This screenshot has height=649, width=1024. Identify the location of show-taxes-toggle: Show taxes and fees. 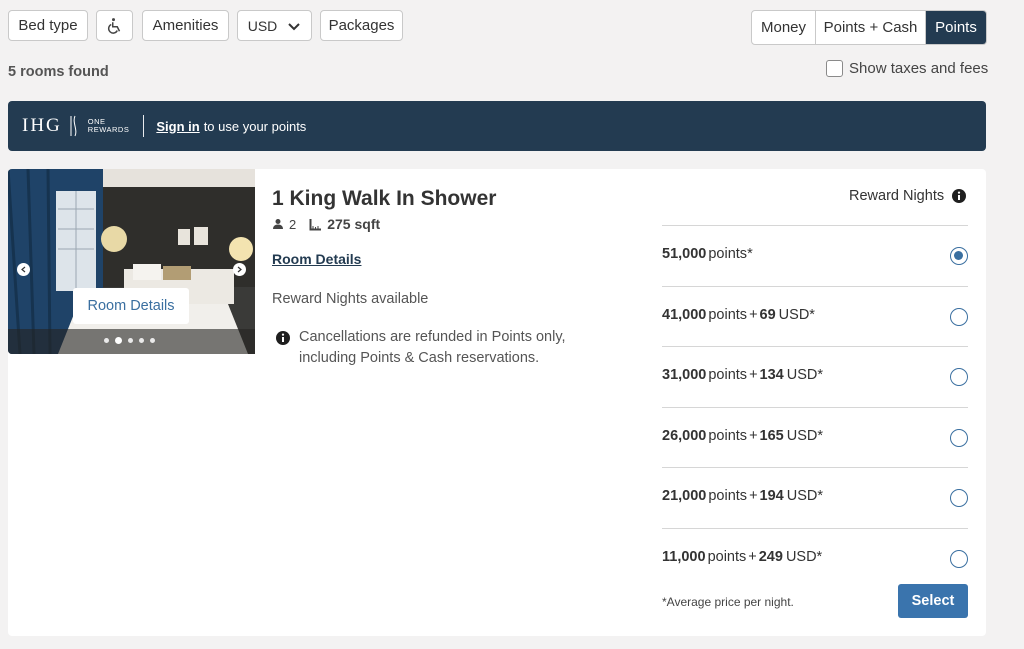
(907, 68).